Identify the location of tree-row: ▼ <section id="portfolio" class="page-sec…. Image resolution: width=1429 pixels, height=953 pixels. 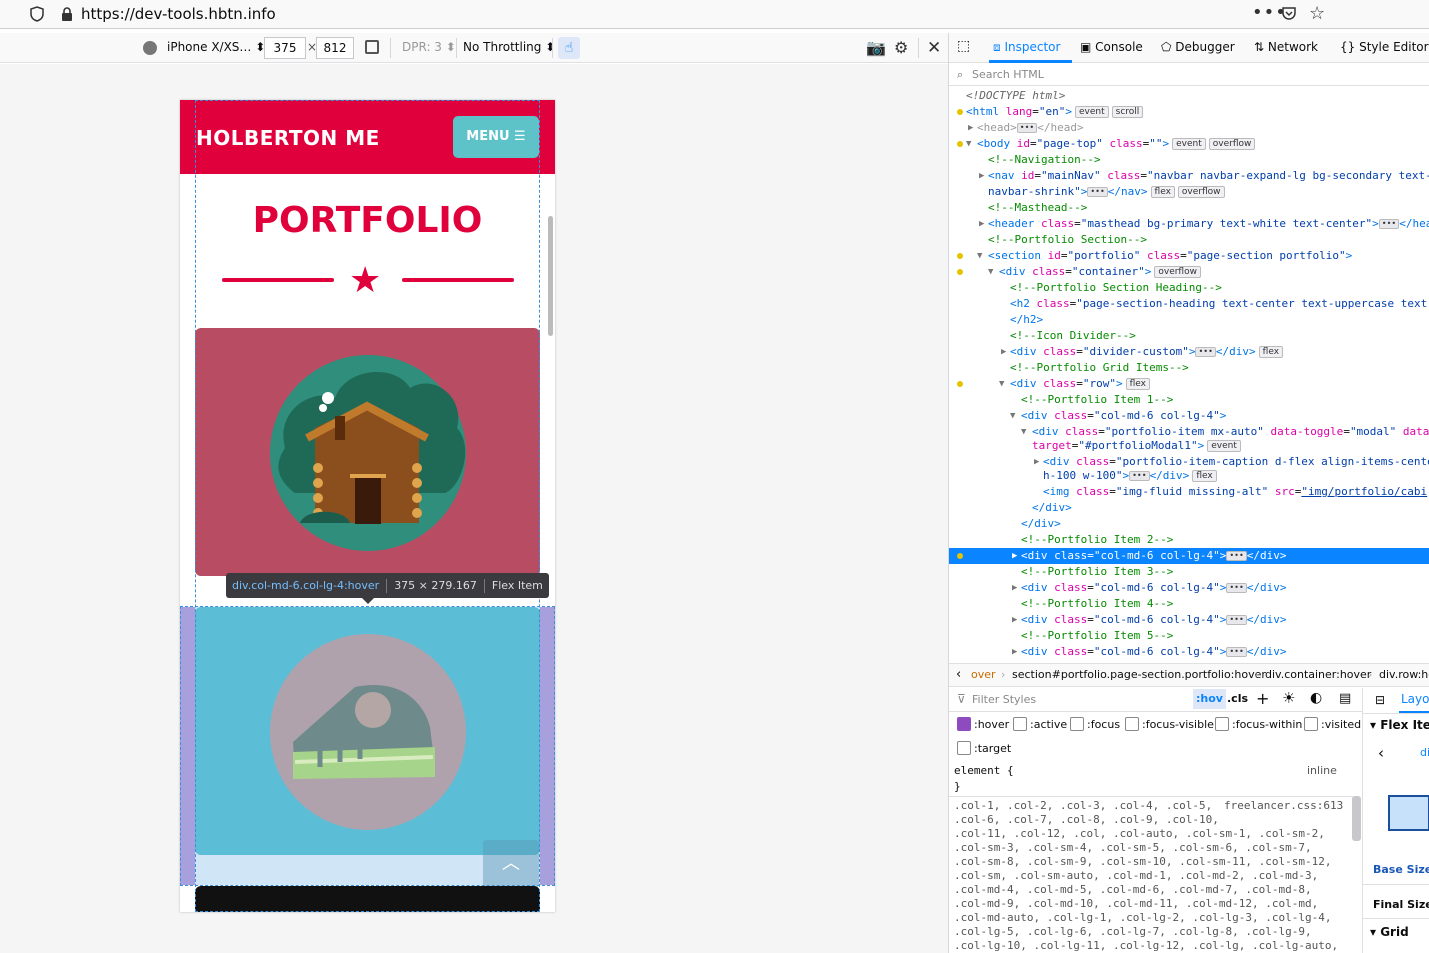
(1189, 256).